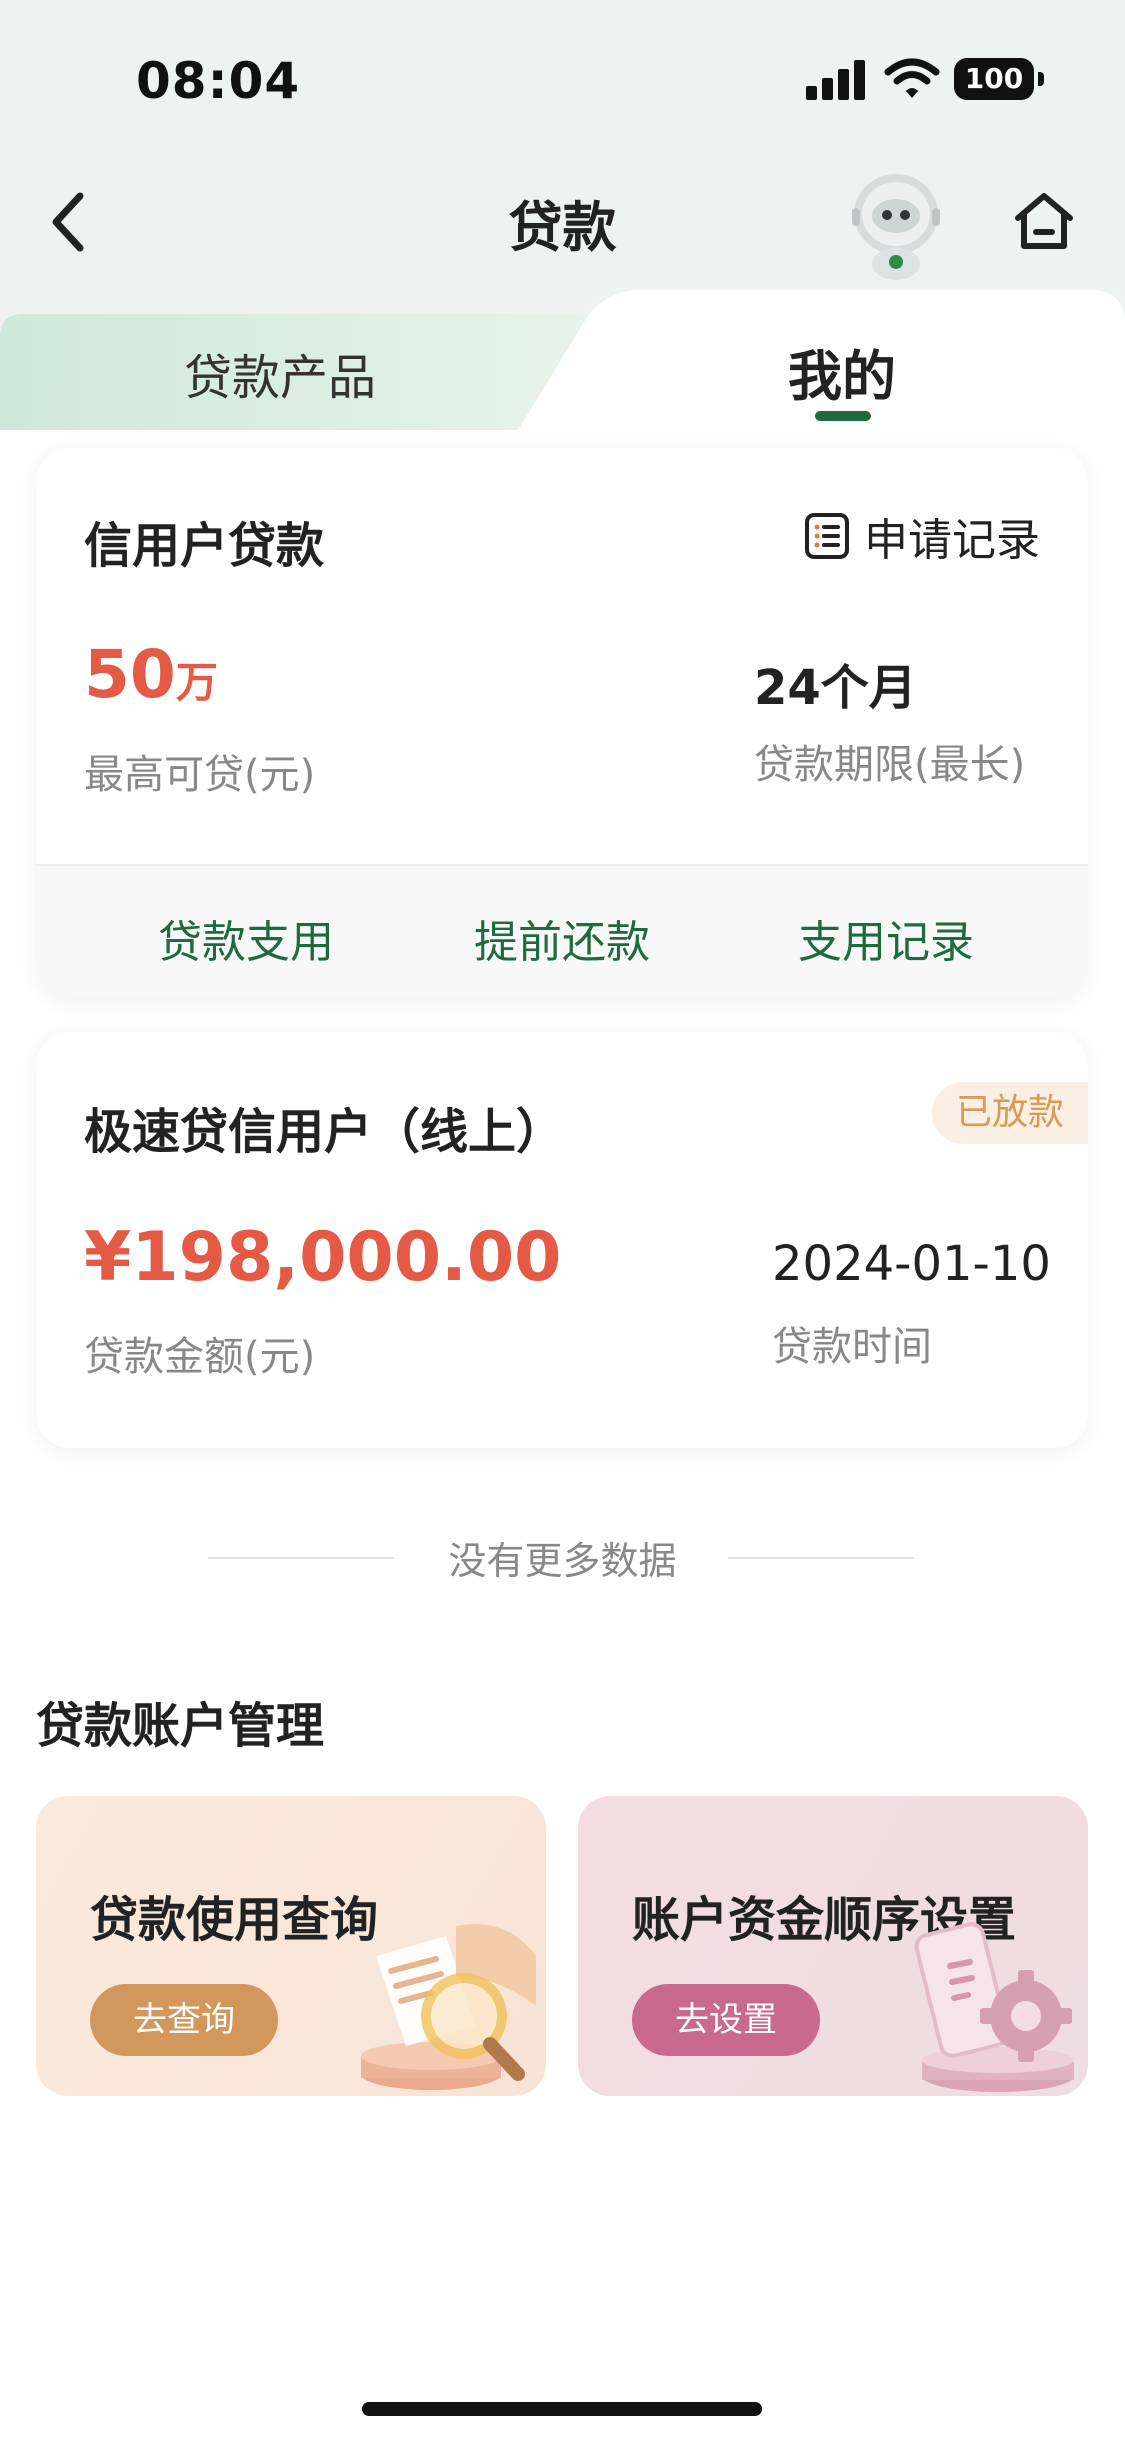 This screenshot has width=1125, height=2439. What do you see at coordinates (1010, 1113) in the screenshot?
I see `status-badge: 已放款` at bounding box center [1010, 1113].